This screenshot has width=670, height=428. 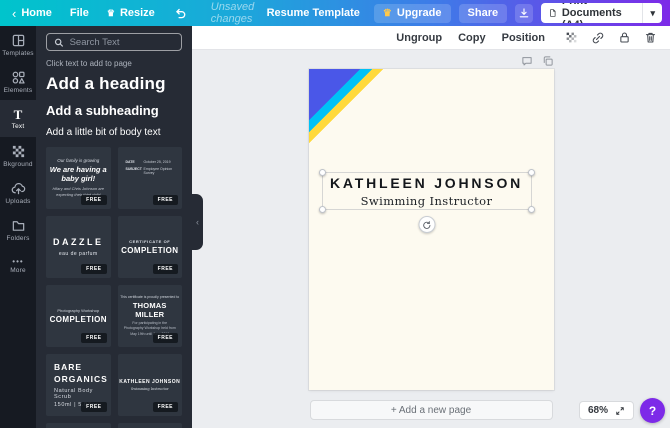 I want to click on search-input, so click(x=121, y=42).